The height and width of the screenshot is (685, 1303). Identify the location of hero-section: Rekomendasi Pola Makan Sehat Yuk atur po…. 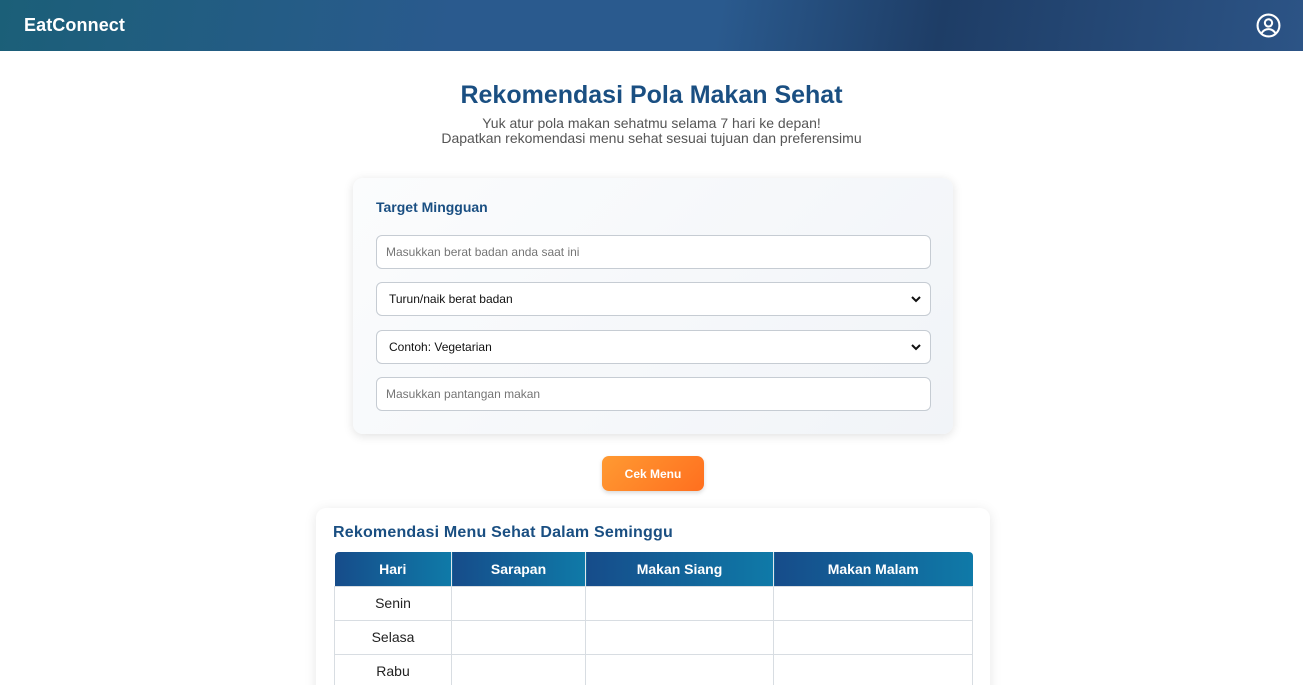
(651, 113).